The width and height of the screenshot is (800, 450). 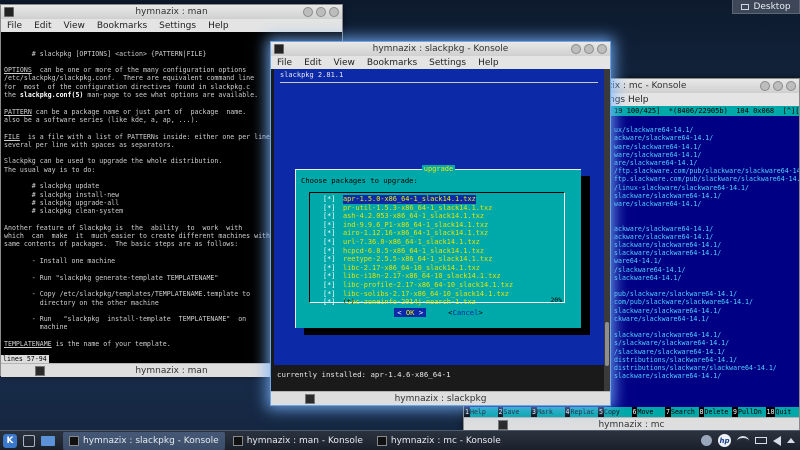 I want to click on volume-icon, so click(x=777, y=440).